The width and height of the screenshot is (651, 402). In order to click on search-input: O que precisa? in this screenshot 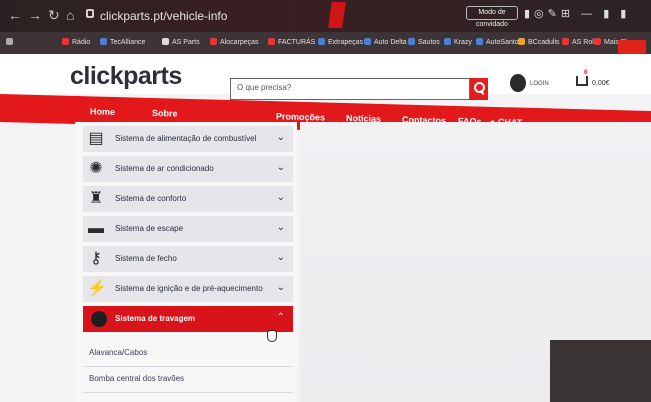, I will do `click(350, 89)`.